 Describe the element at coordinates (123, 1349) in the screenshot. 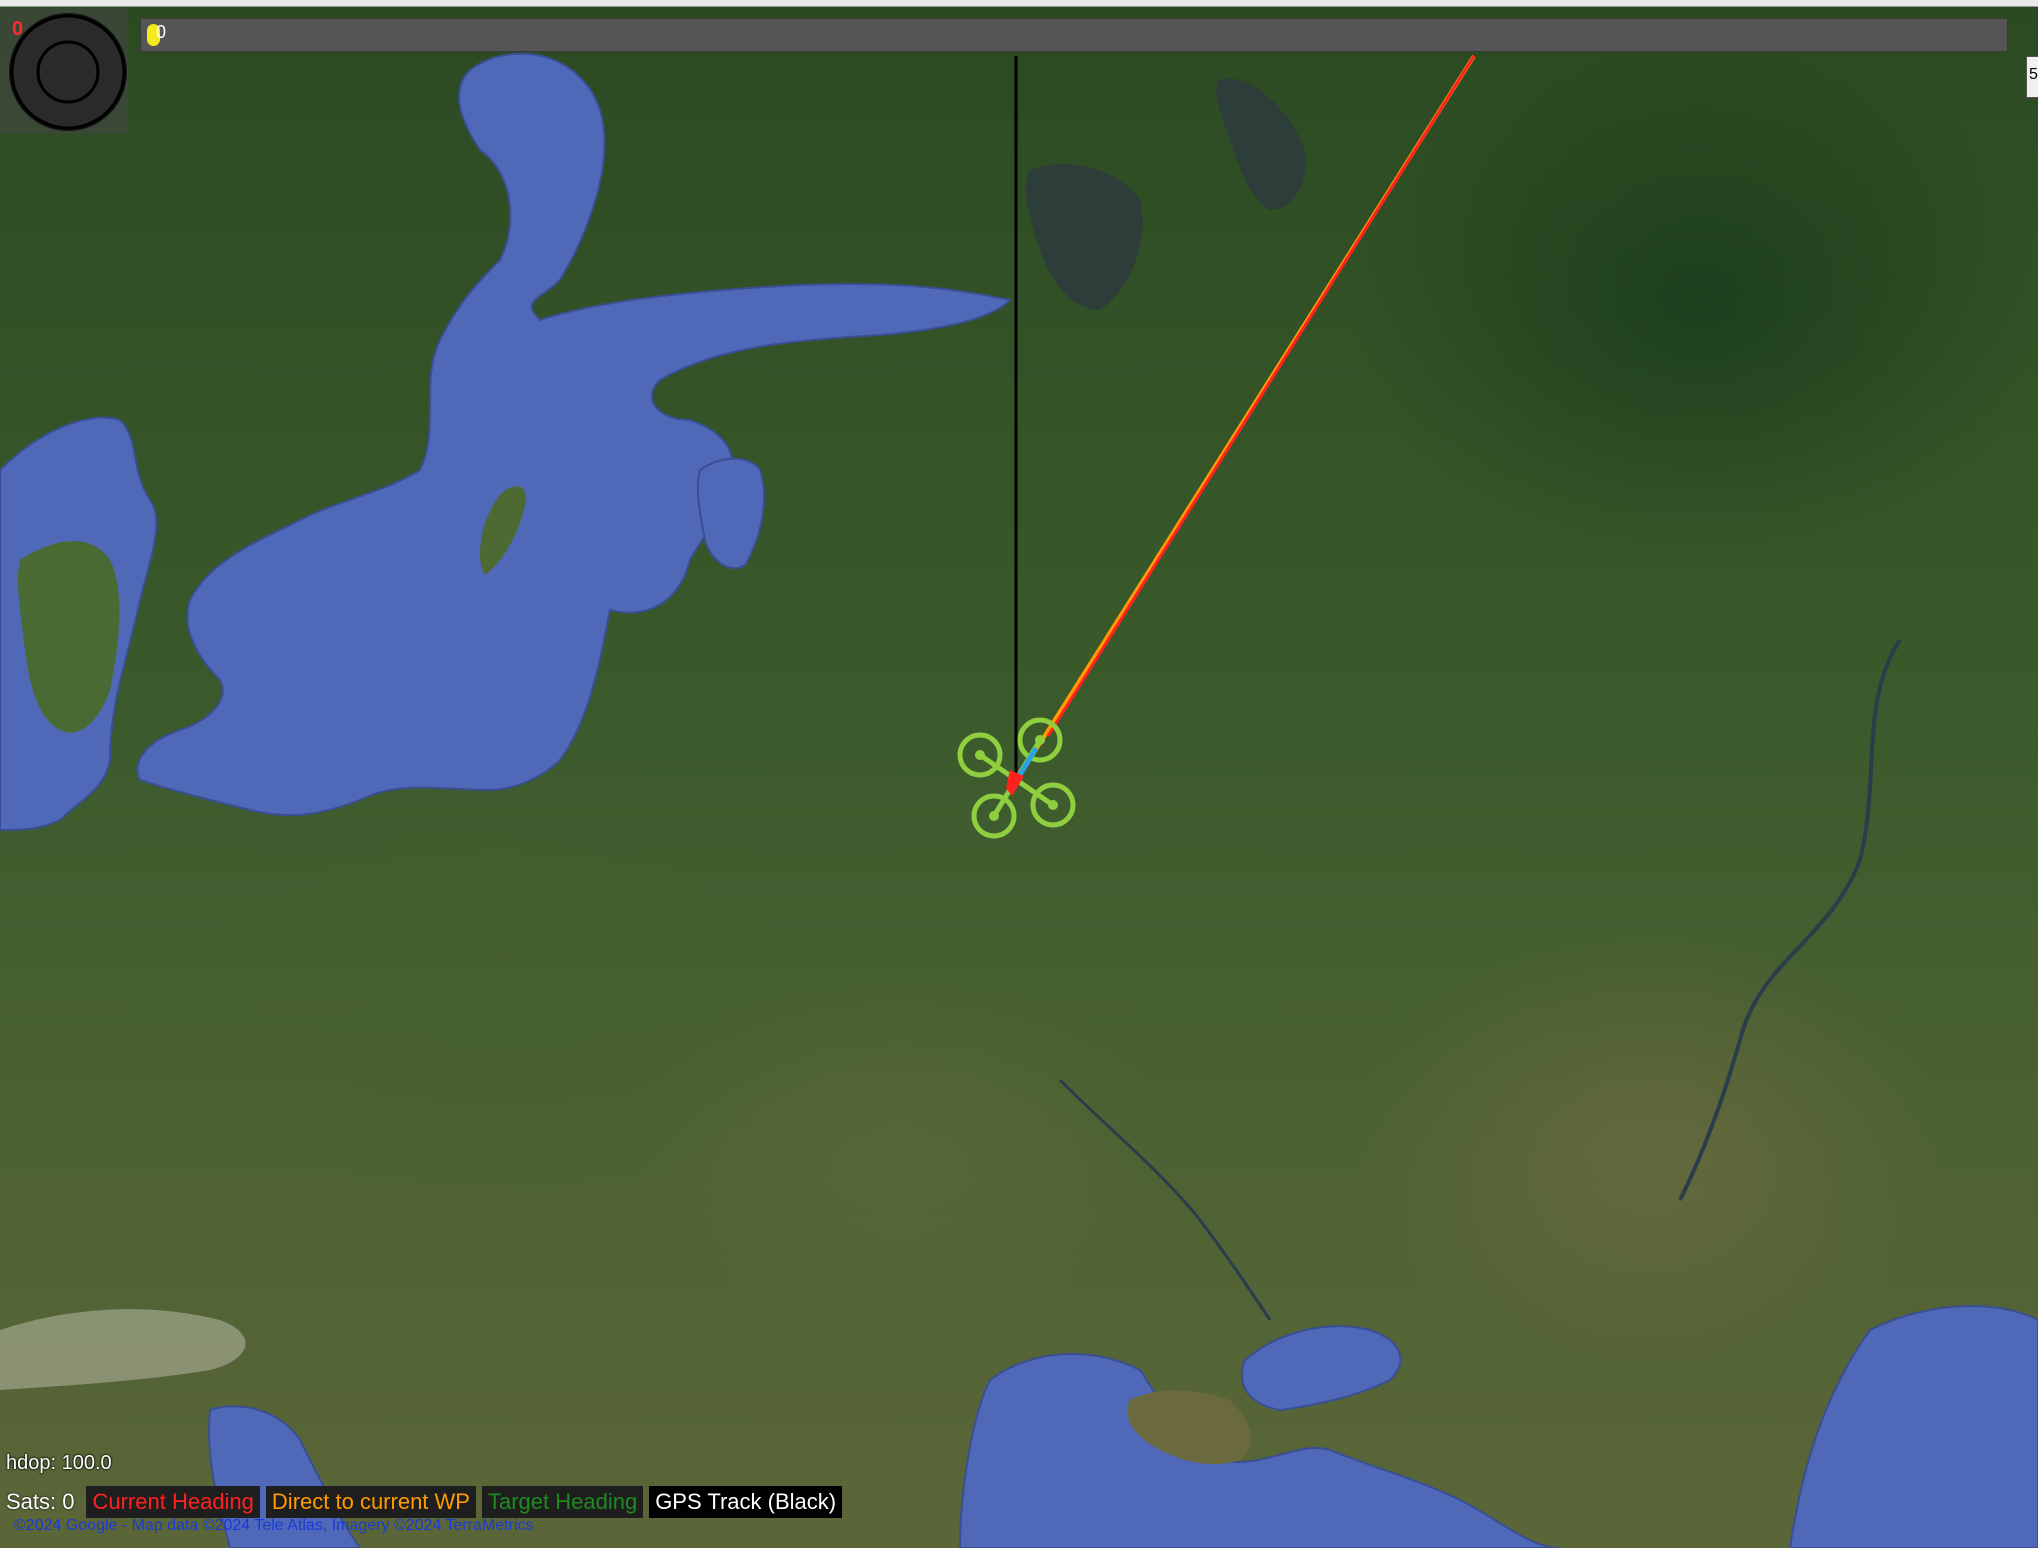

I see `alps-snow` at that location.